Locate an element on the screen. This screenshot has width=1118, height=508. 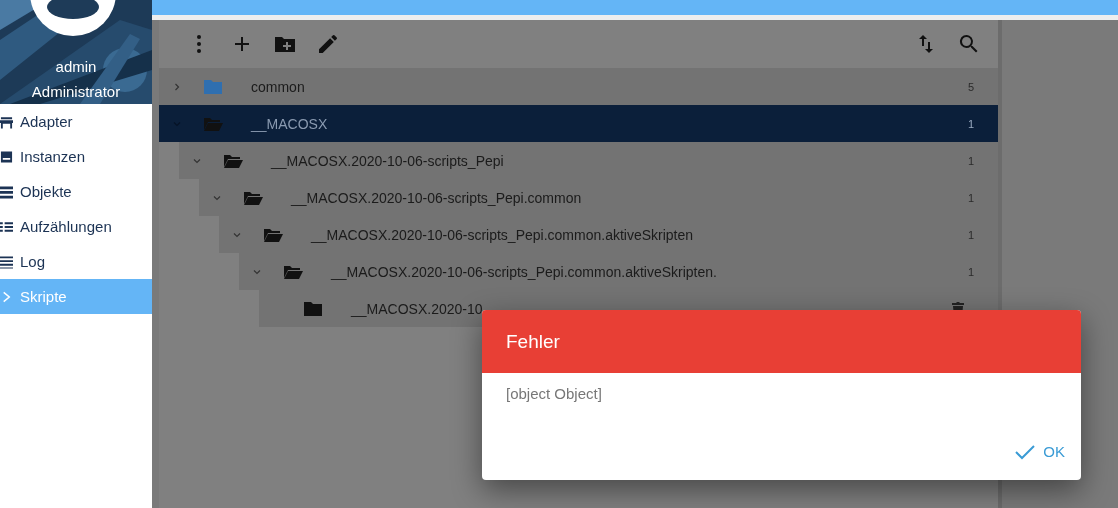
item-count: 5 is located at coordinates (972, 86).